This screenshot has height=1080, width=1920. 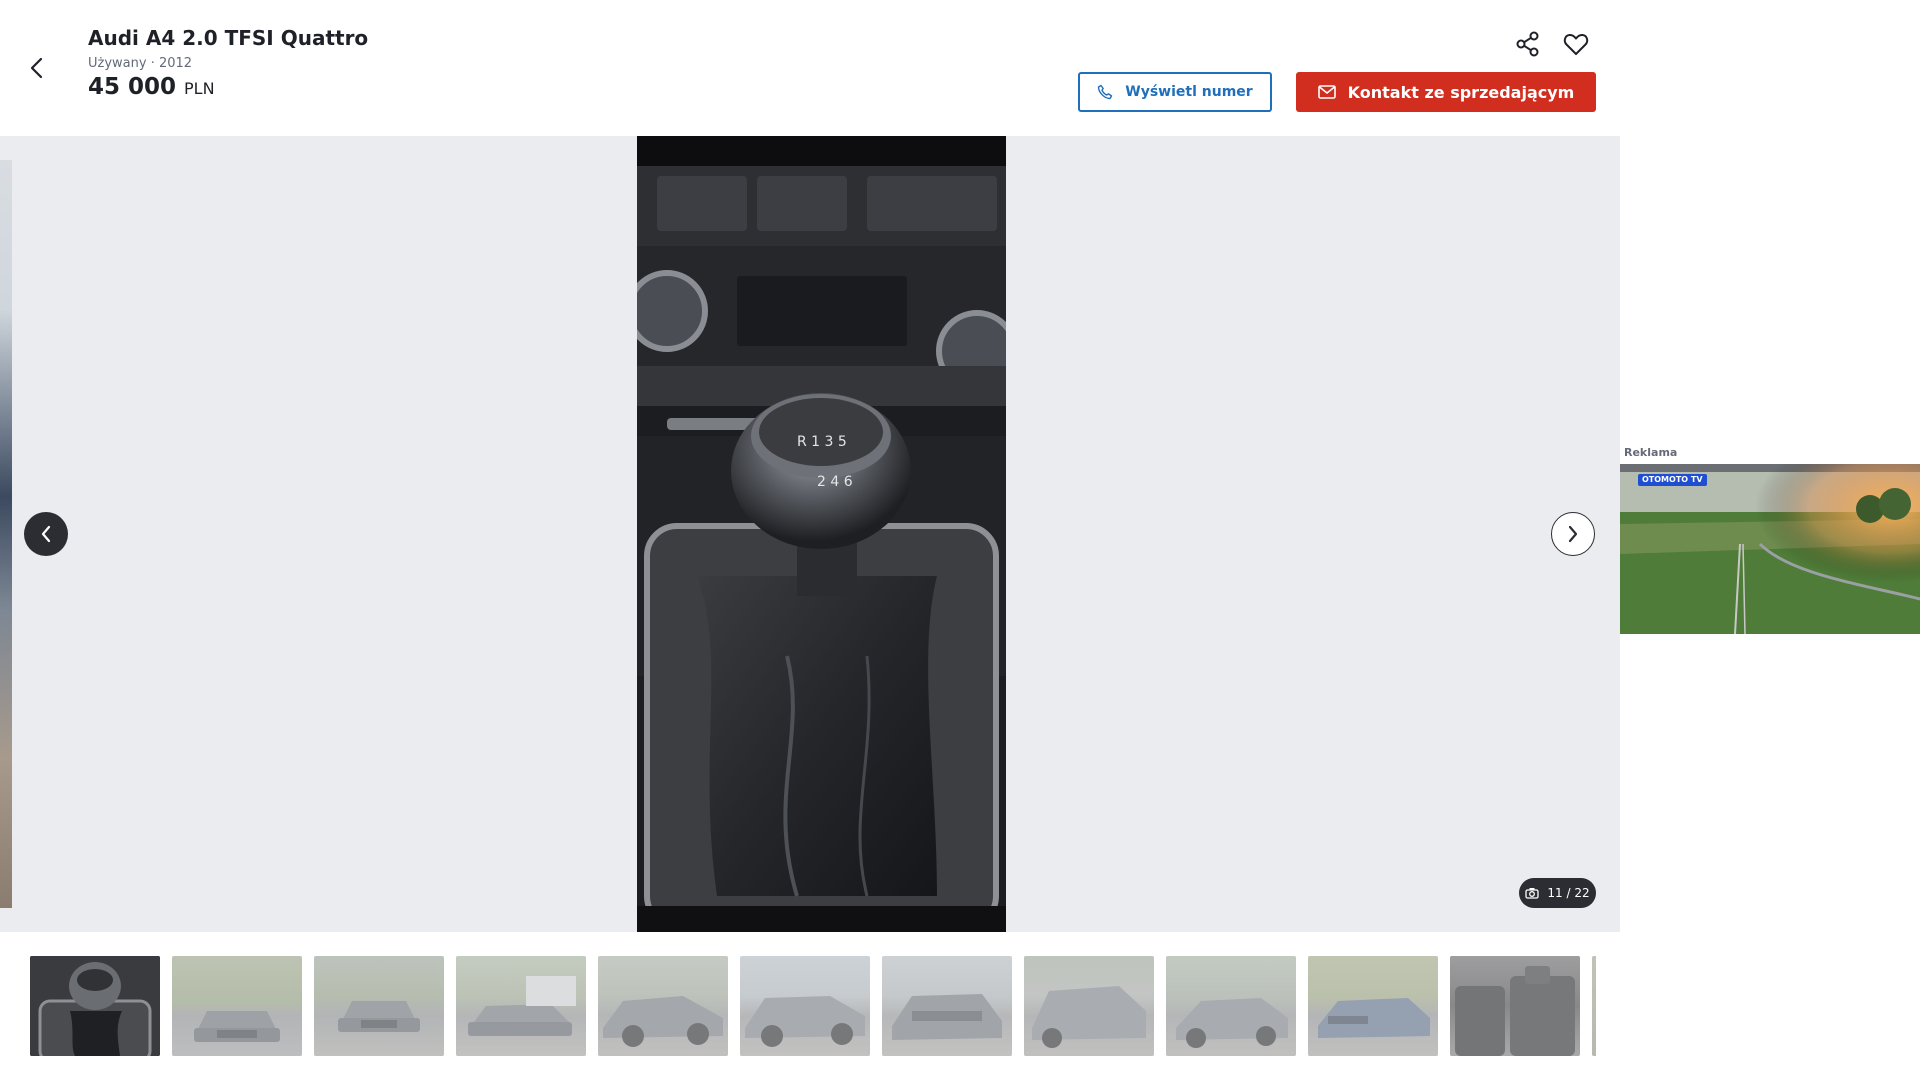 I want to click on photo-counter: 11 / 22, so click(x=1557, y=893).